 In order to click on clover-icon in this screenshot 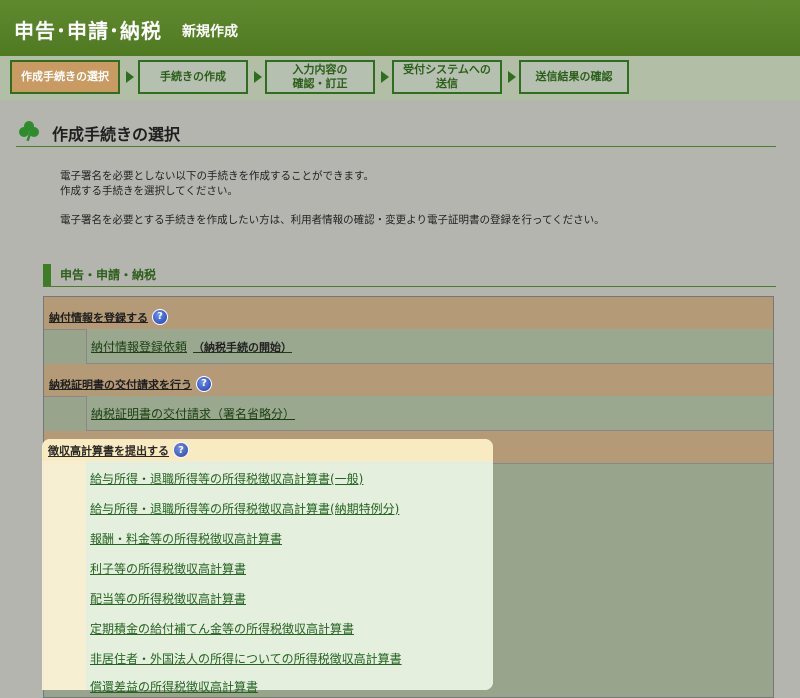, I will do `click(29, 131)`.